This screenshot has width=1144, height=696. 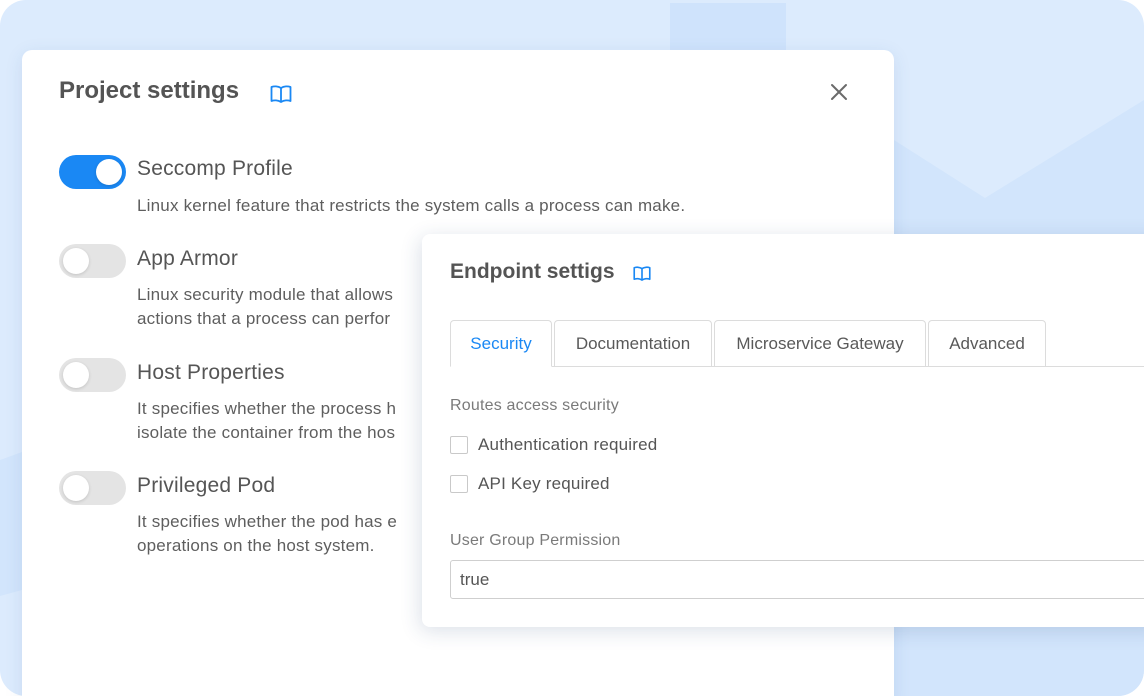 What do you see at coordinates (820, 343) in the screenshot?
I see `tab-microservice-gateway: Microservice Gateway` at bounding box center [820, 343].